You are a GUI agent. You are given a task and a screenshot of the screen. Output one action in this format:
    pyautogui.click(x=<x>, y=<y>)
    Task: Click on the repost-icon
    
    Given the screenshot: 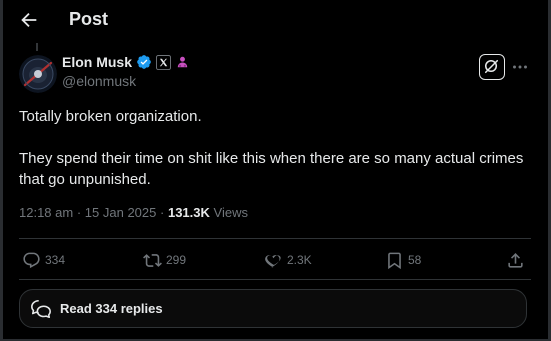 What is the action you would take?
    pyautogui.click(x=152, y=260)
    